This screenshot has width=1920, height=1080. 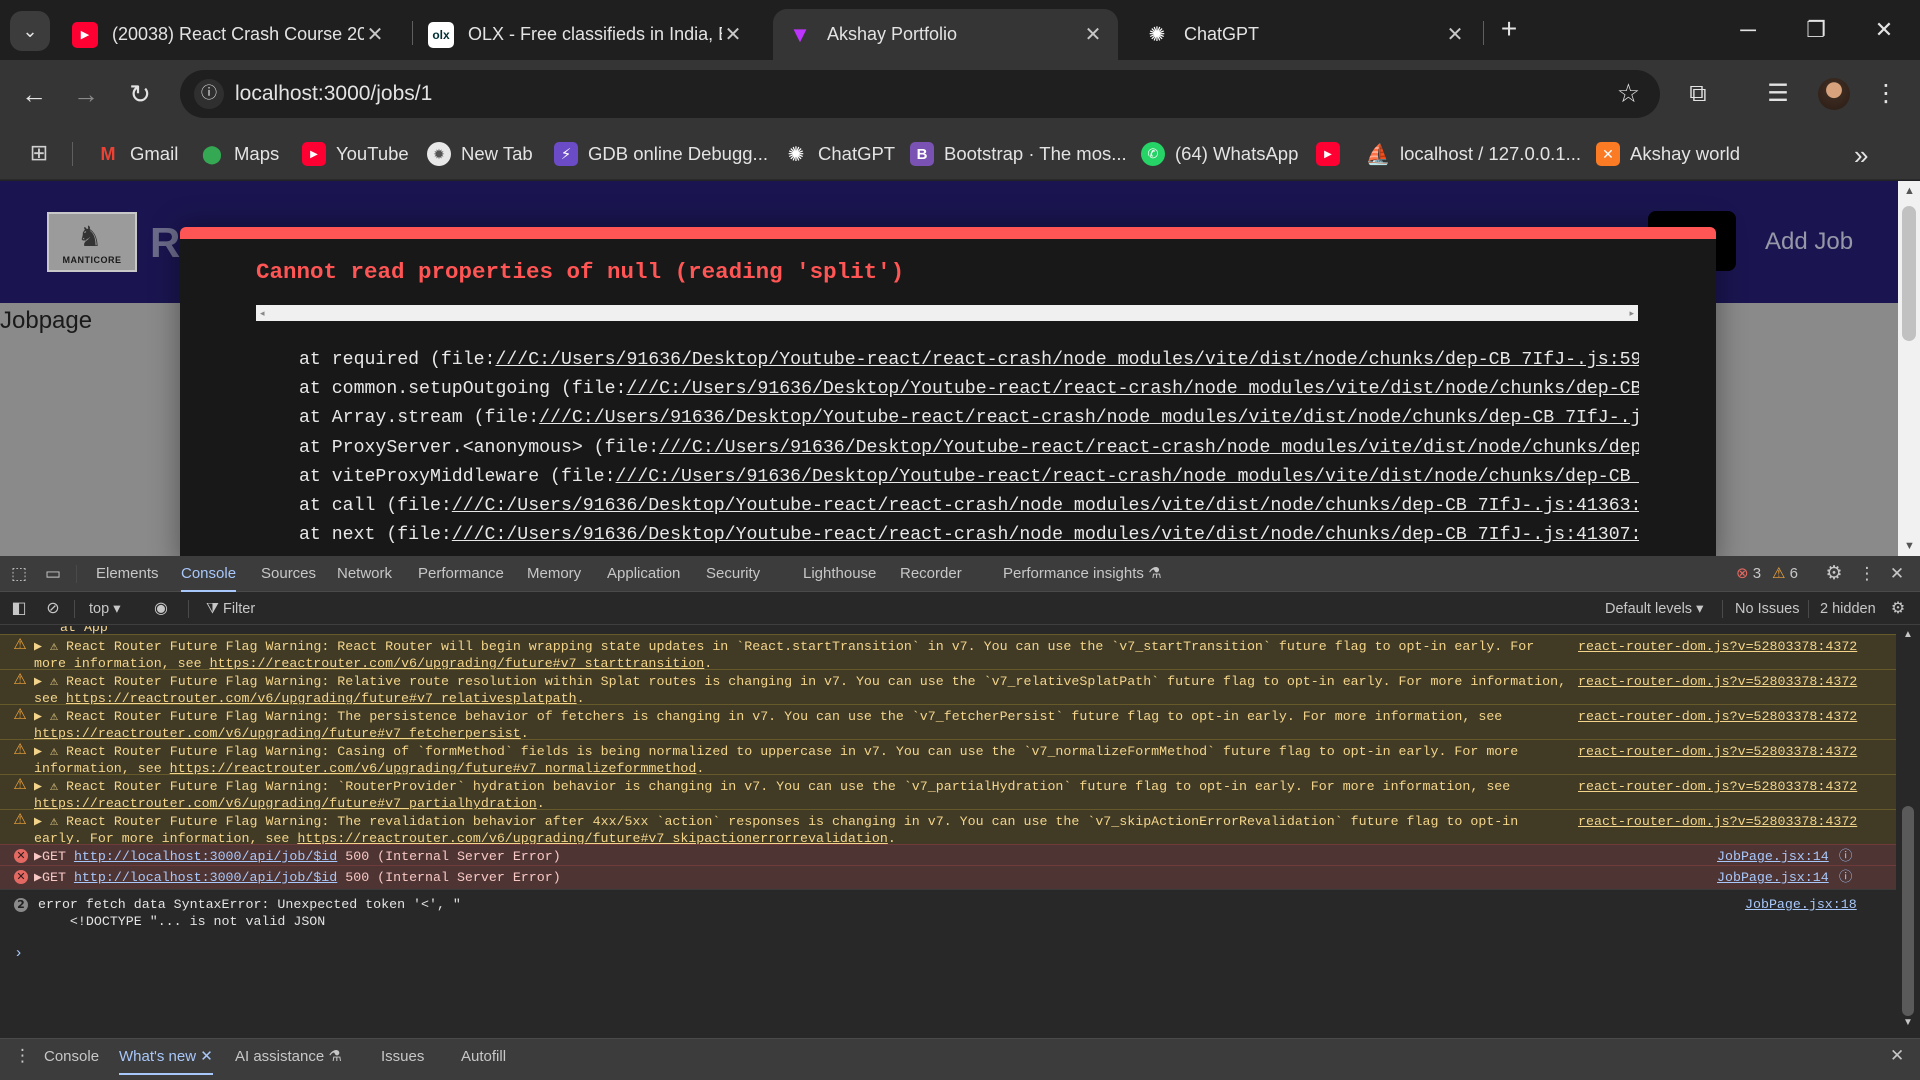 I want to click on tab-chatgpt: ✺ ChatGPT ✕, so click(x=1305, y=34).